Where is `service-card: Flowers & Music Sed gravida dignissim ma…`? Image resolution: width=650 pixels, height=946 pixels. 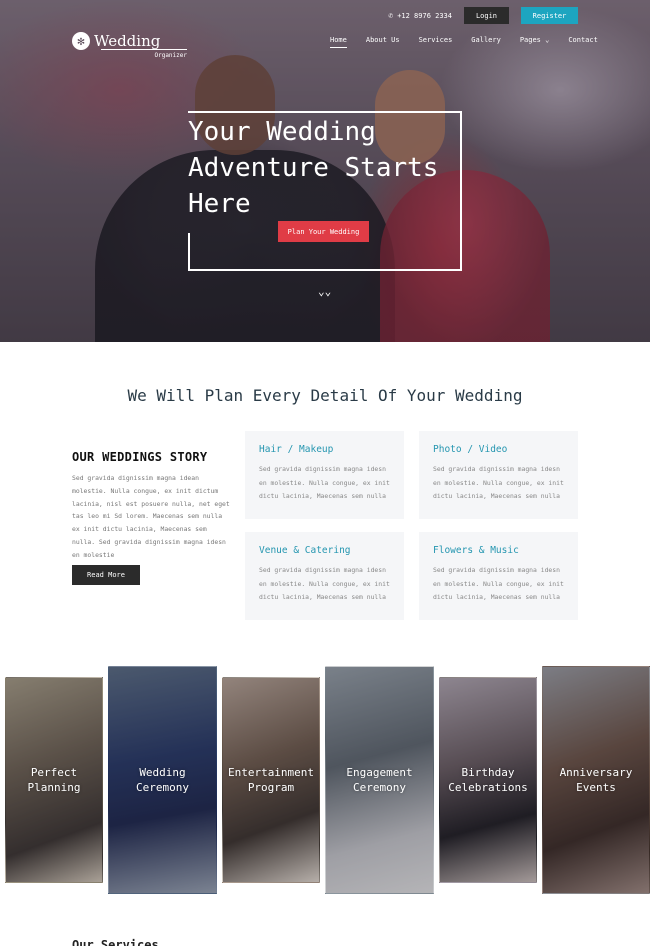 service-card: Flowers & Music Sed gravida dignissim ma… is located at coordinates (498, 576).